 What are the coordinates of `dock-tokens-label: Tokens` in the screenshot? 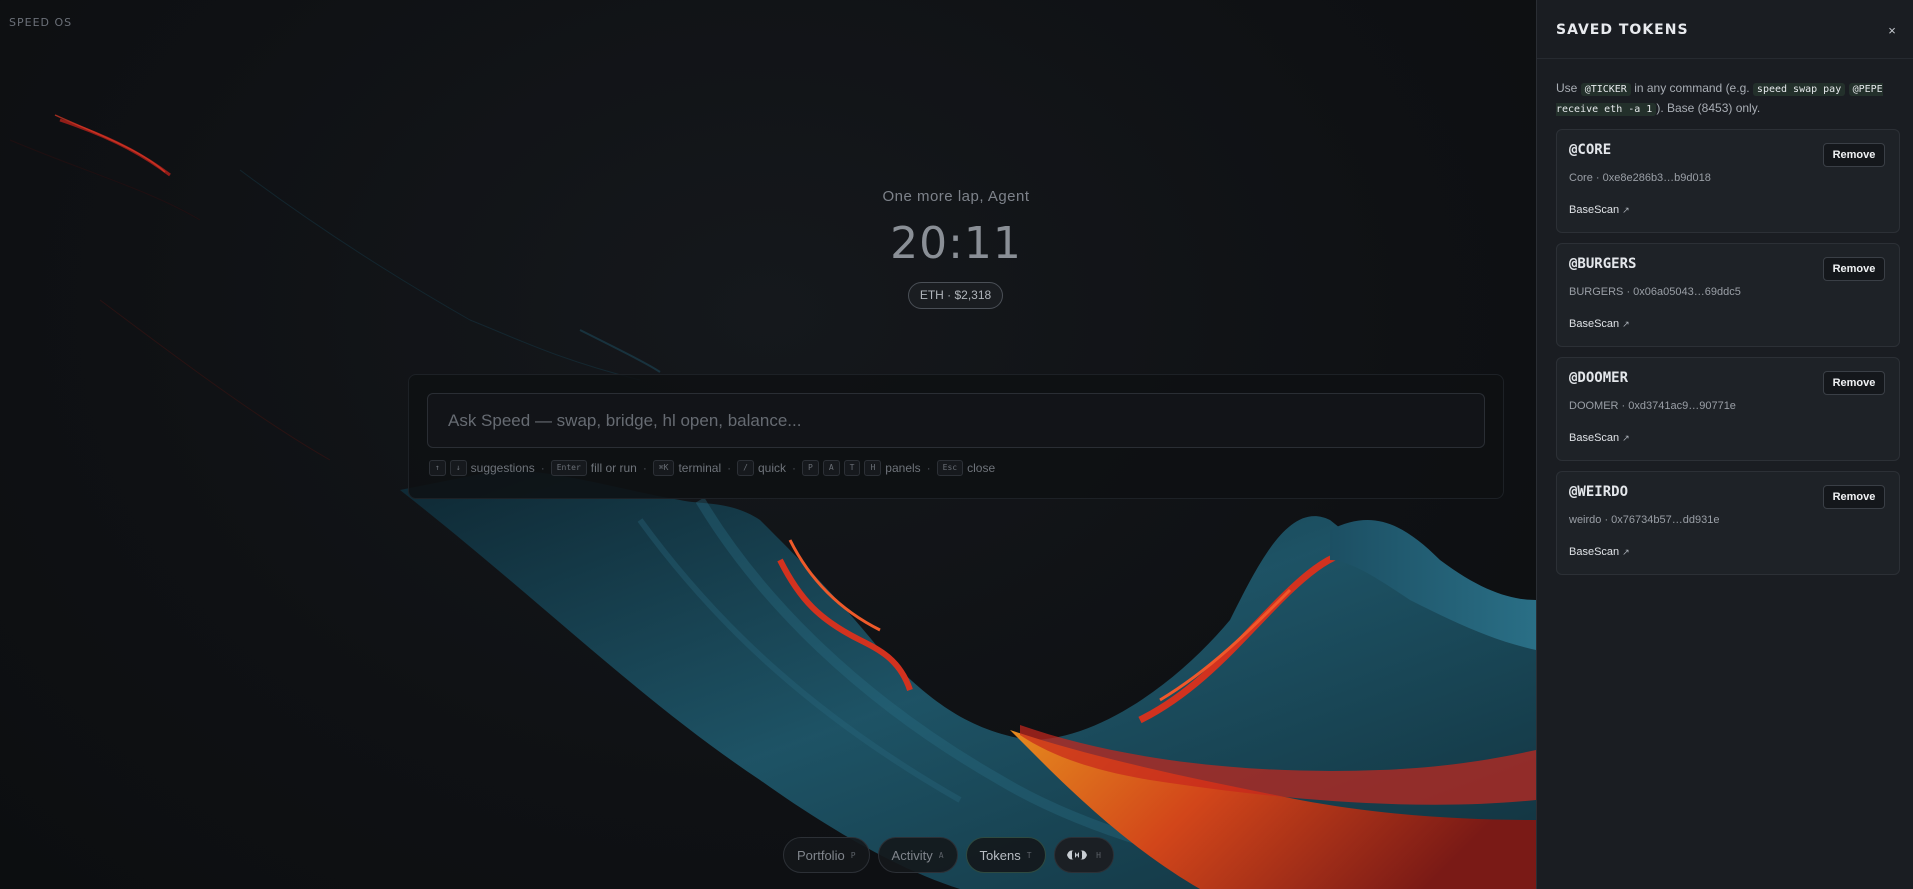 It's located at (1000, 855).